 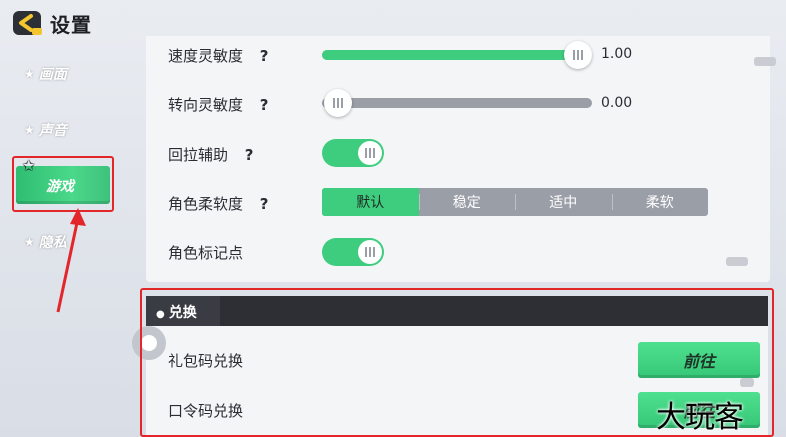 I want to click on character-softness-label: 角色柔软度, so click(x=206, y=204).